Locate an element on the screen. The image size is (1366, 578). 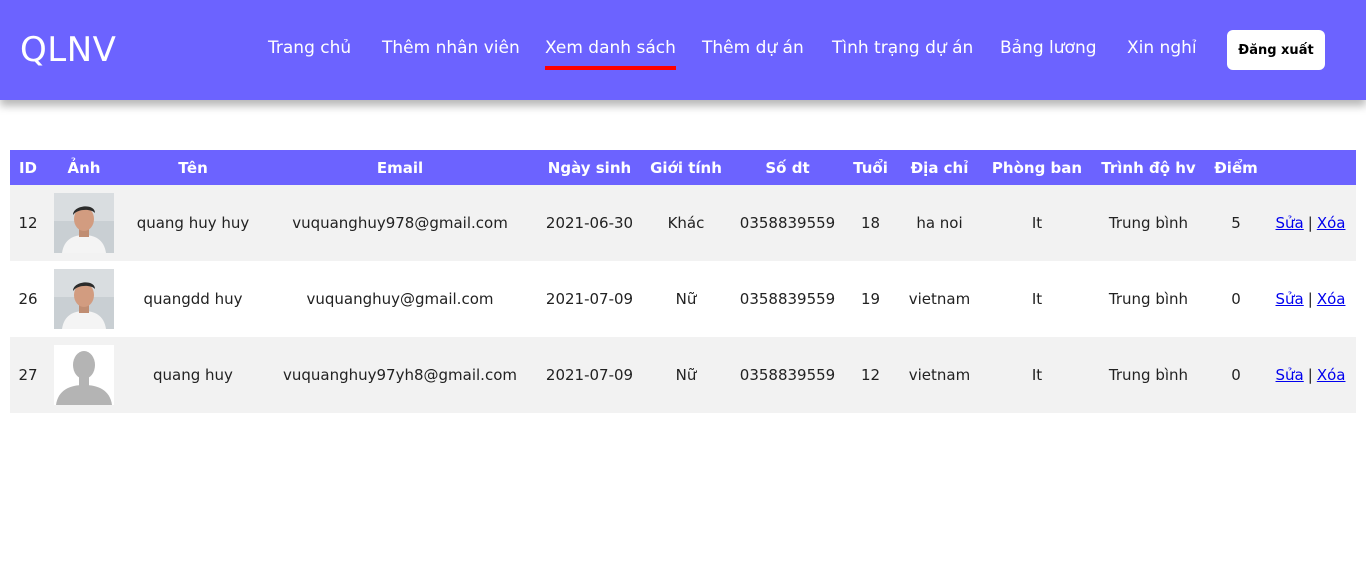
cell-id: 26 is located at coordinates (28, 299).